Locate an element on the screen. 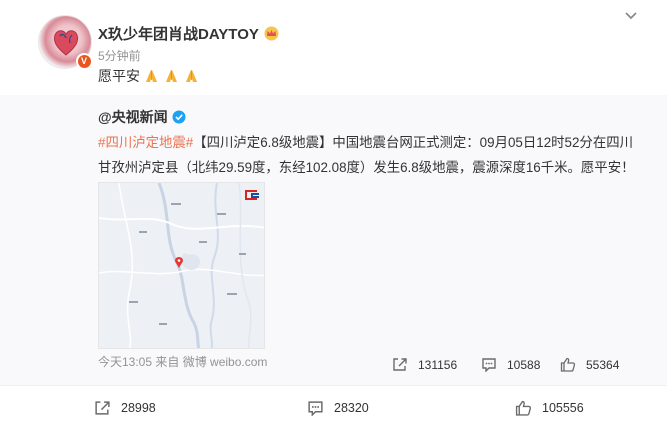 Image resolution: width=667 pixels, height=432 pixels. username-text: X玖少年团肖战DAYTOY is located at coordinates (178, 33).